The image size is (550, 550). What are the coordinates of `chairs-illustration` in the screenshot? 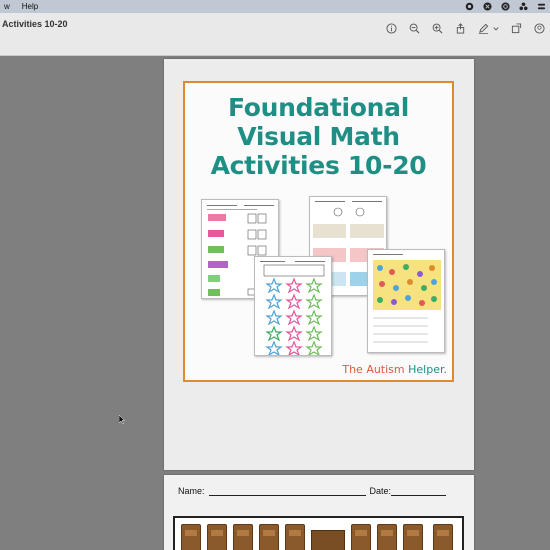 It's located at (318, 533).